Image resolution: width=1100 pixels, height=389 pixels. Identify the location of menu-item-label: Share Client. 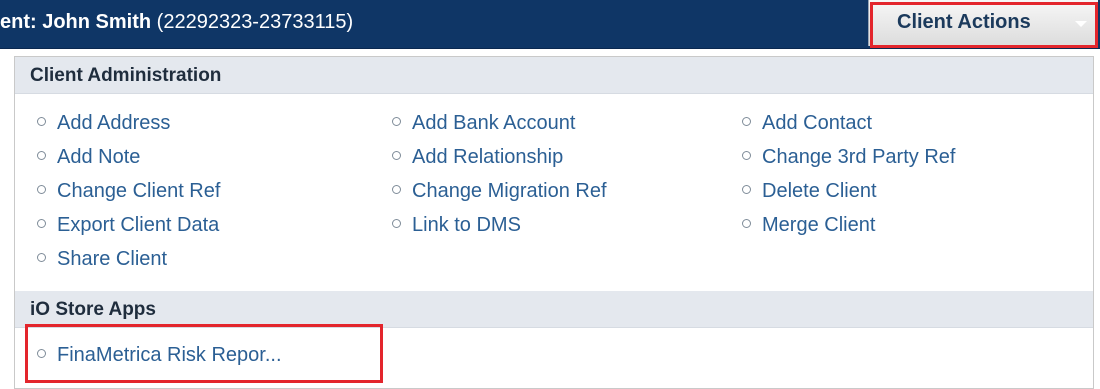
(112, 259).